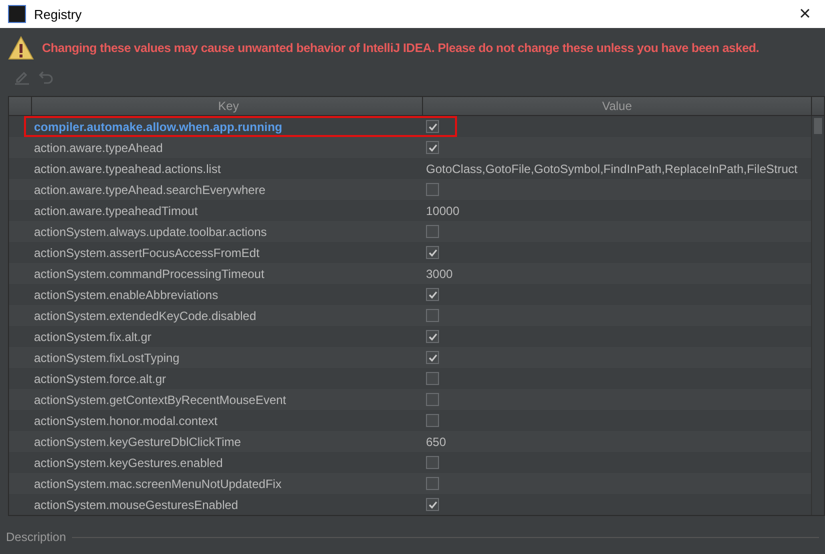  I want to click on key-cell-text: compiler.automake.allow.when.app.running, so click(158, 127).